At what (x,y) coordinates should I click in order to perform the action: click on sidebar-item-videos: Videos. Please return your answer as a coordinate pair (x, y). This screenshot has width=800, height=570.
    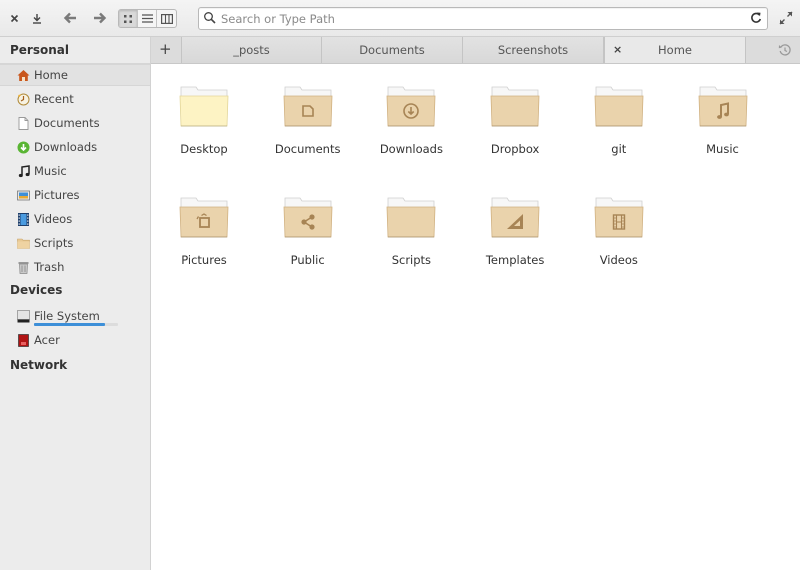
    Looking at the image, I should click on (75, 219).